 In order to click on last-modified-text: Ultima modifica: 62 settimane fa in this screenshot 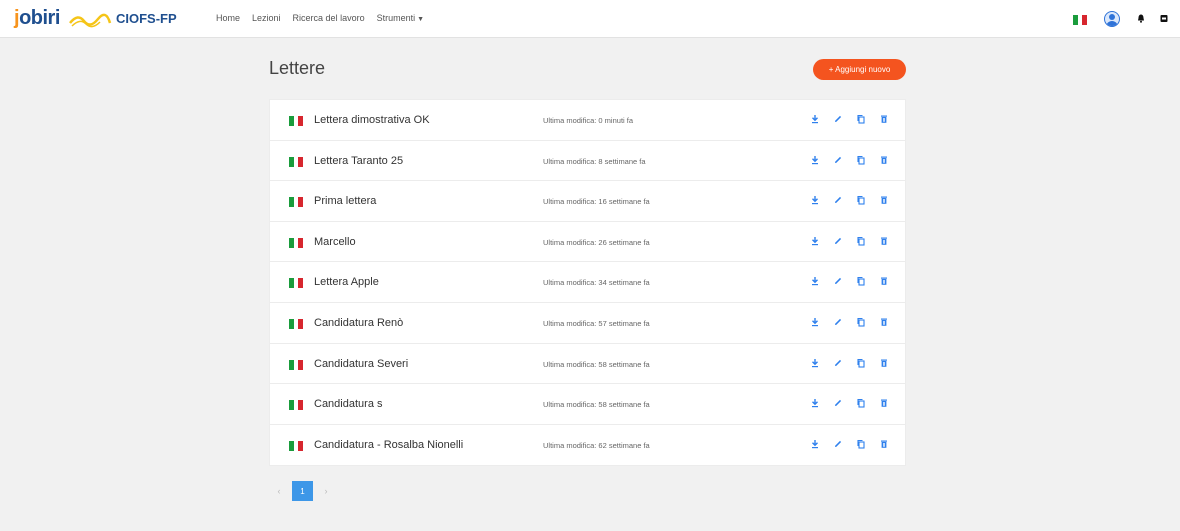, I will do `click(596, 445)`.